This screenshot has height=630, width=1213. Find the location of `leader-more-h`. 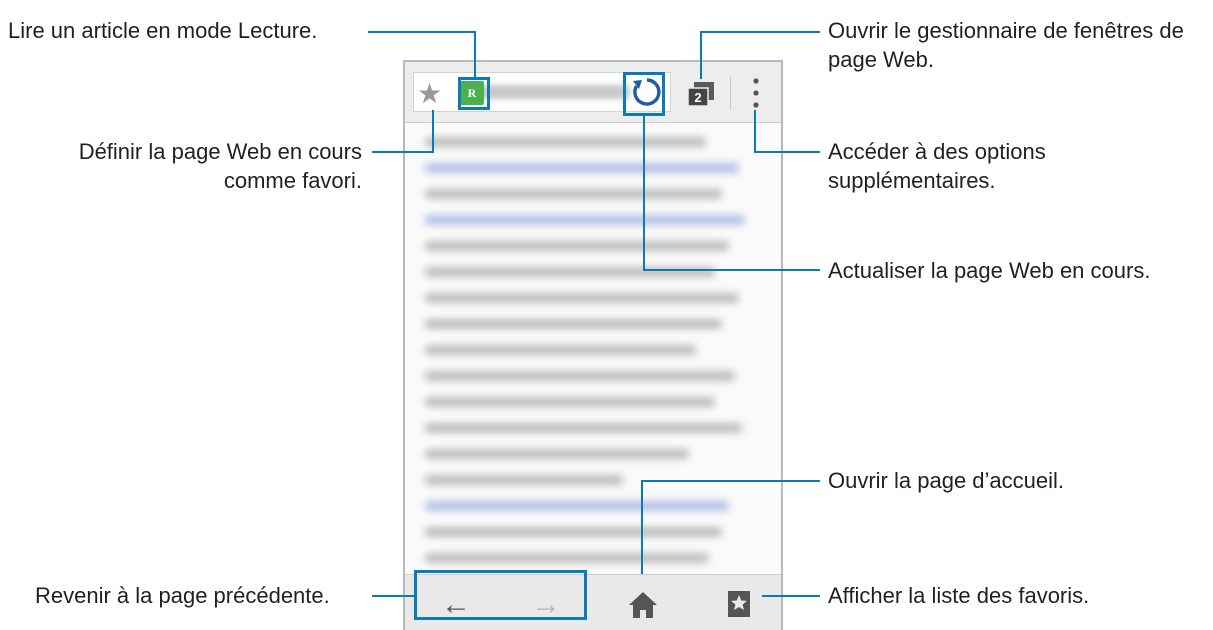

leader-more-h is located at coordinates (787, 152).